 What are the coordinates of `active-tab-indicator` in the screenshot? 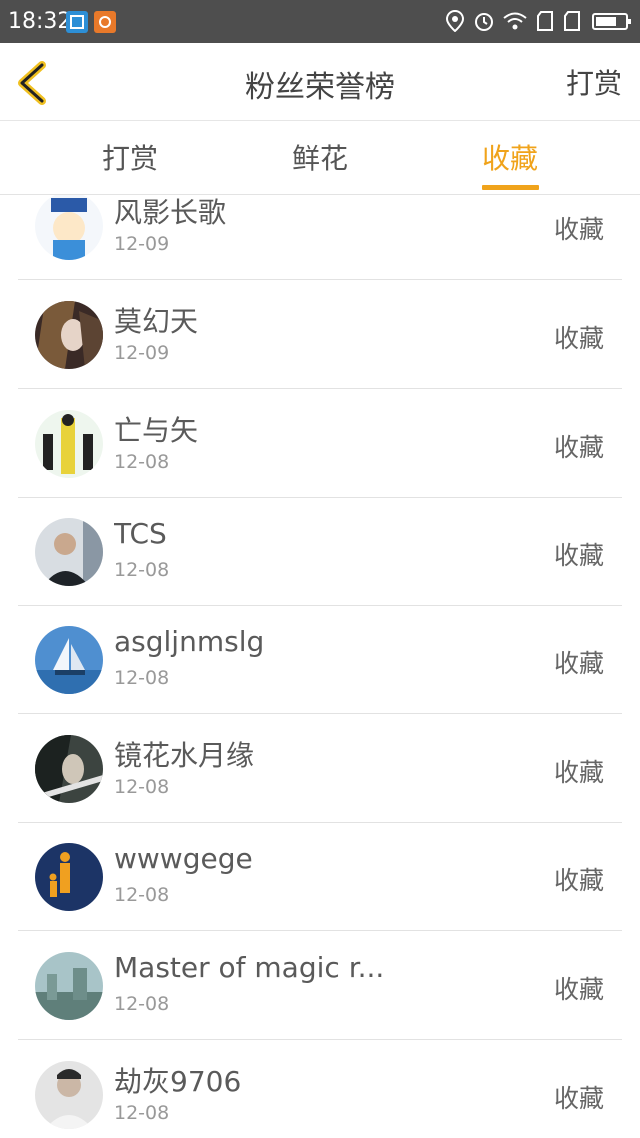 It's located at (510, 187).